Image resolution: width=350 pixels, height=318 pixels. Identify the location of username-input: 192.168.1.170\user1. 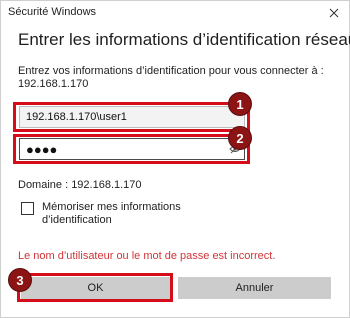
(132, 117).